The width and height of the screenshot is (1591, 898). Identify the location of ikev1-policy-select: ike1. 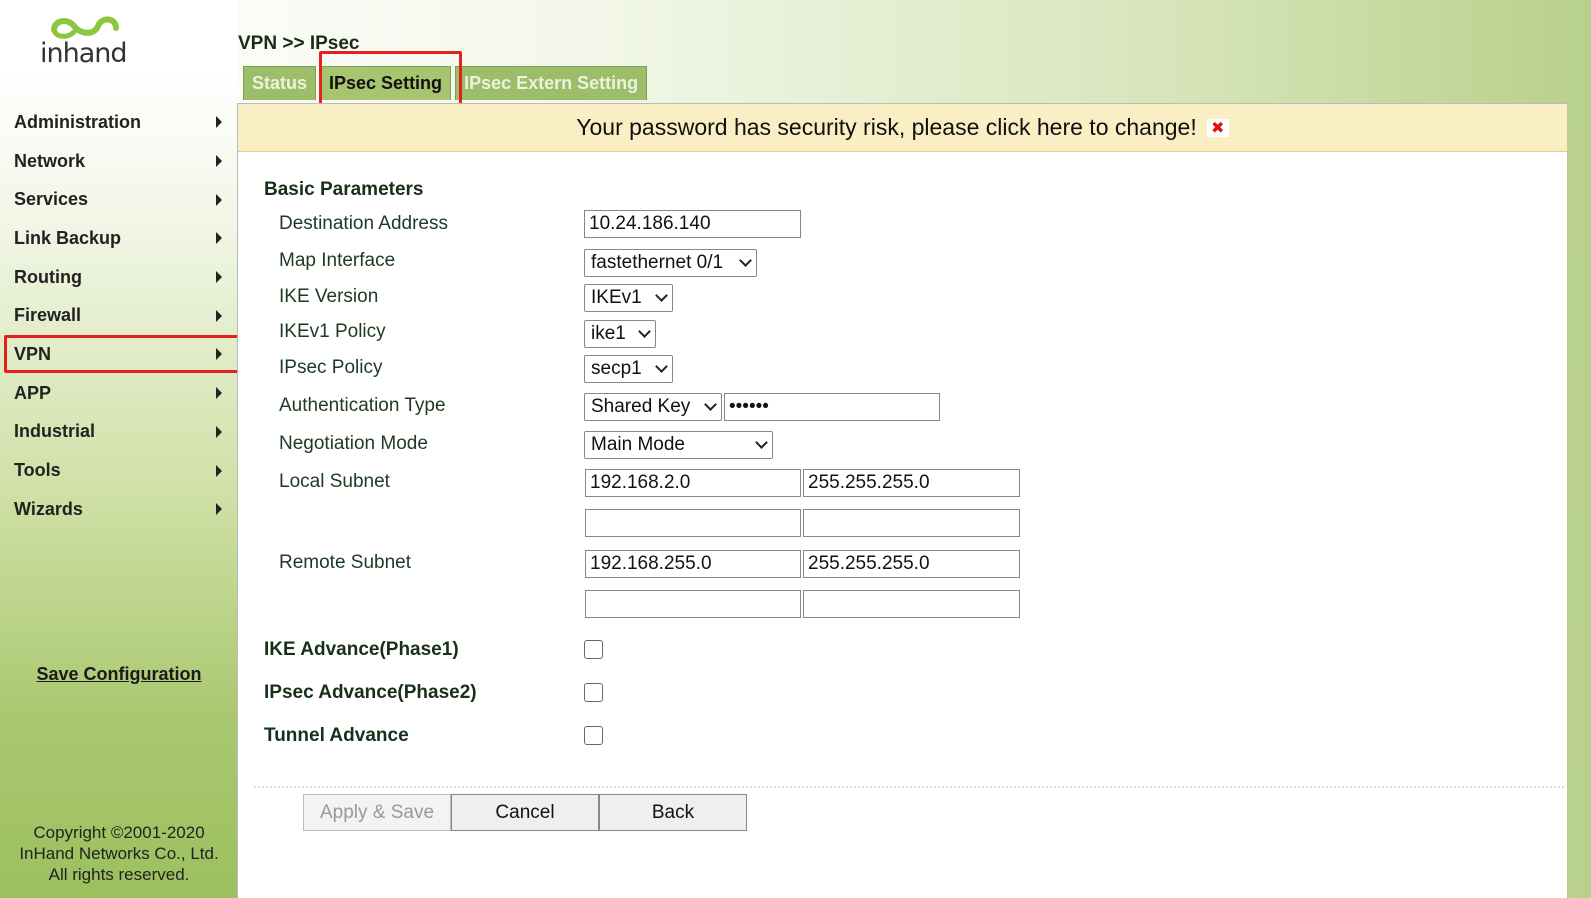
(620, 334).